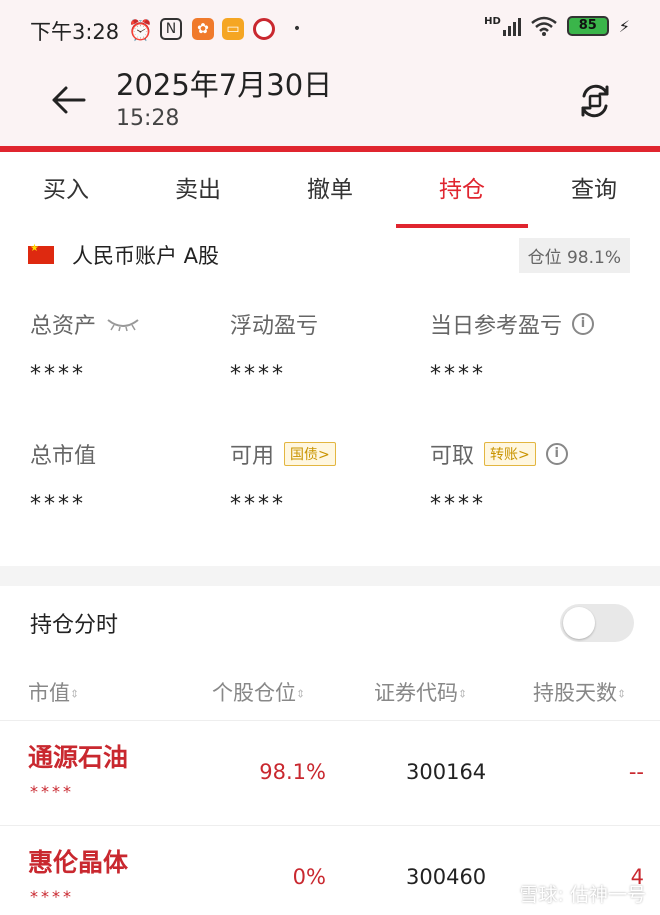  What do you see at coordinates (203, 29) in the screenshot?
I see `app-notification-icon: ✿` at bounding box center [203, 29].